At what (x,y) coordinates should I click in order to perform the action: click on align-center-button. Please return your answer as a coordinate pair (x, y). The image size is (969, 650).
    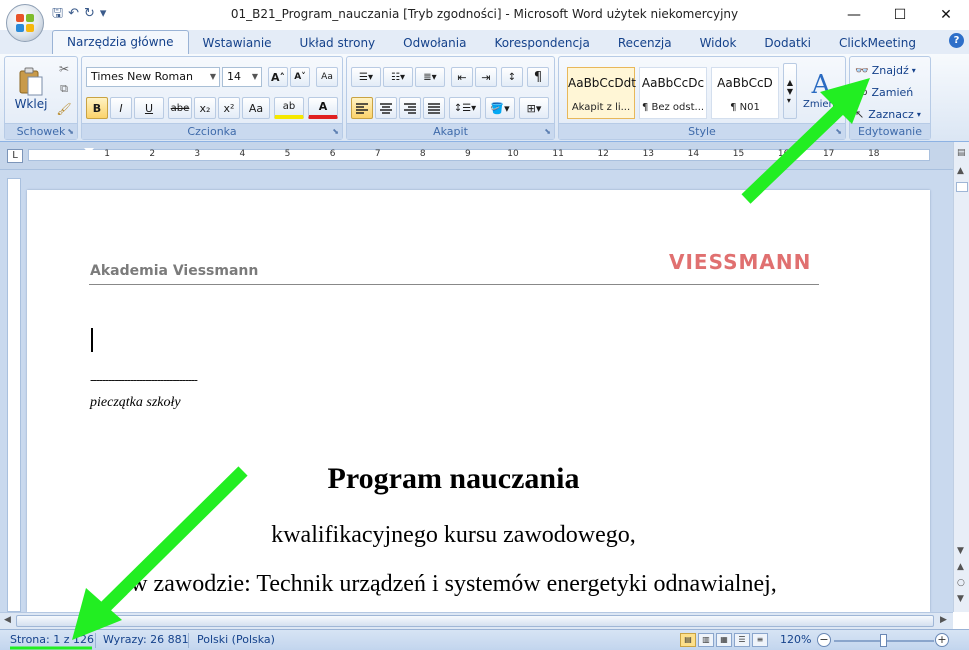
    Looking at the image, I should click on (386, 108).